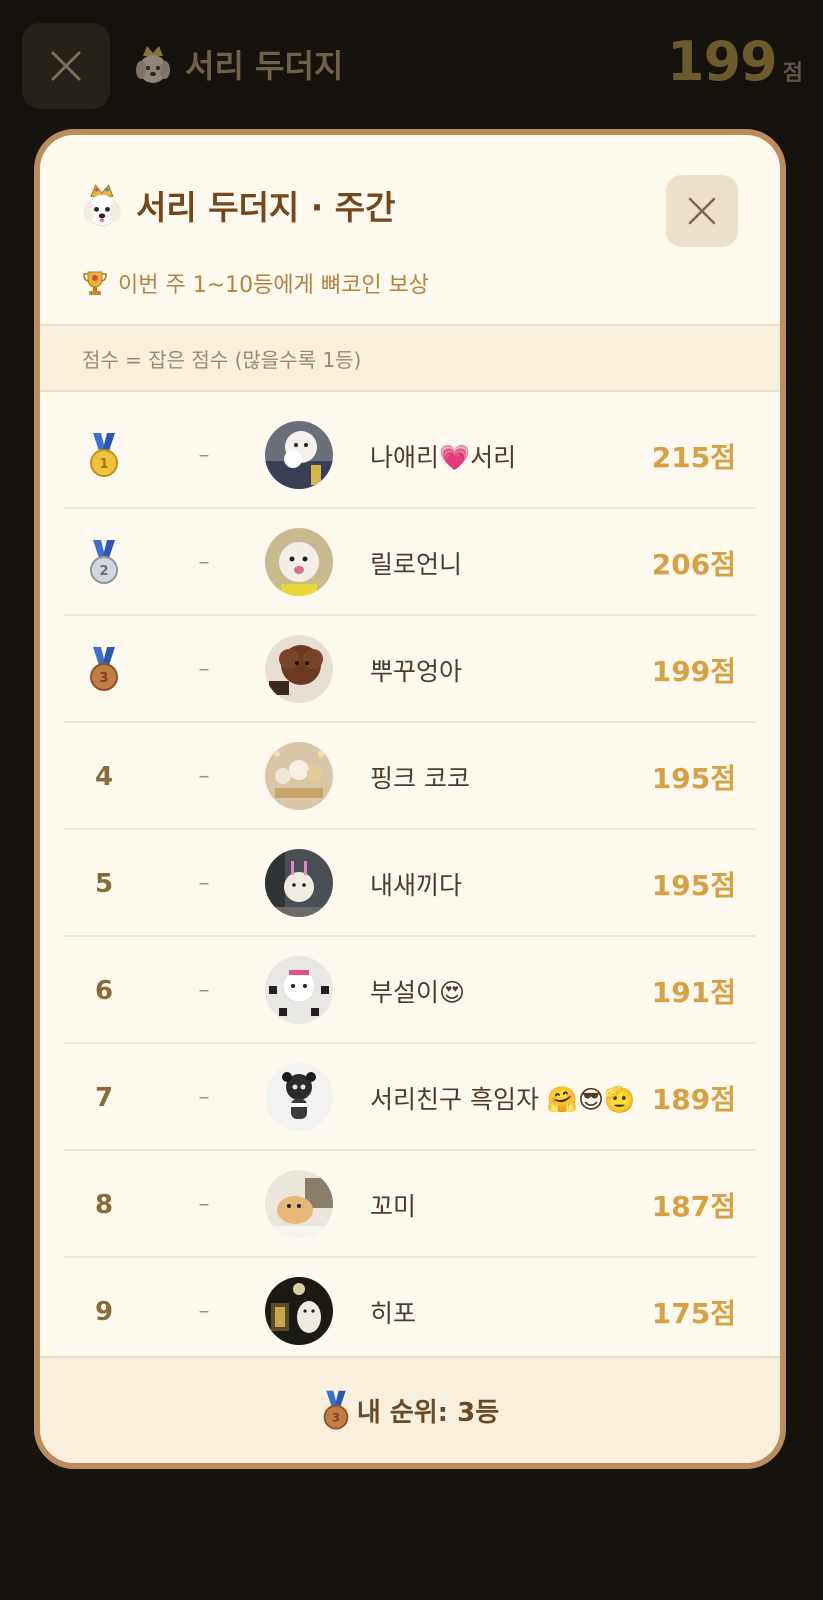  What do you see at coordinates (104, 883) in the screenshot?
I see `rank-cell: 5` at bounding box center [104, 883].